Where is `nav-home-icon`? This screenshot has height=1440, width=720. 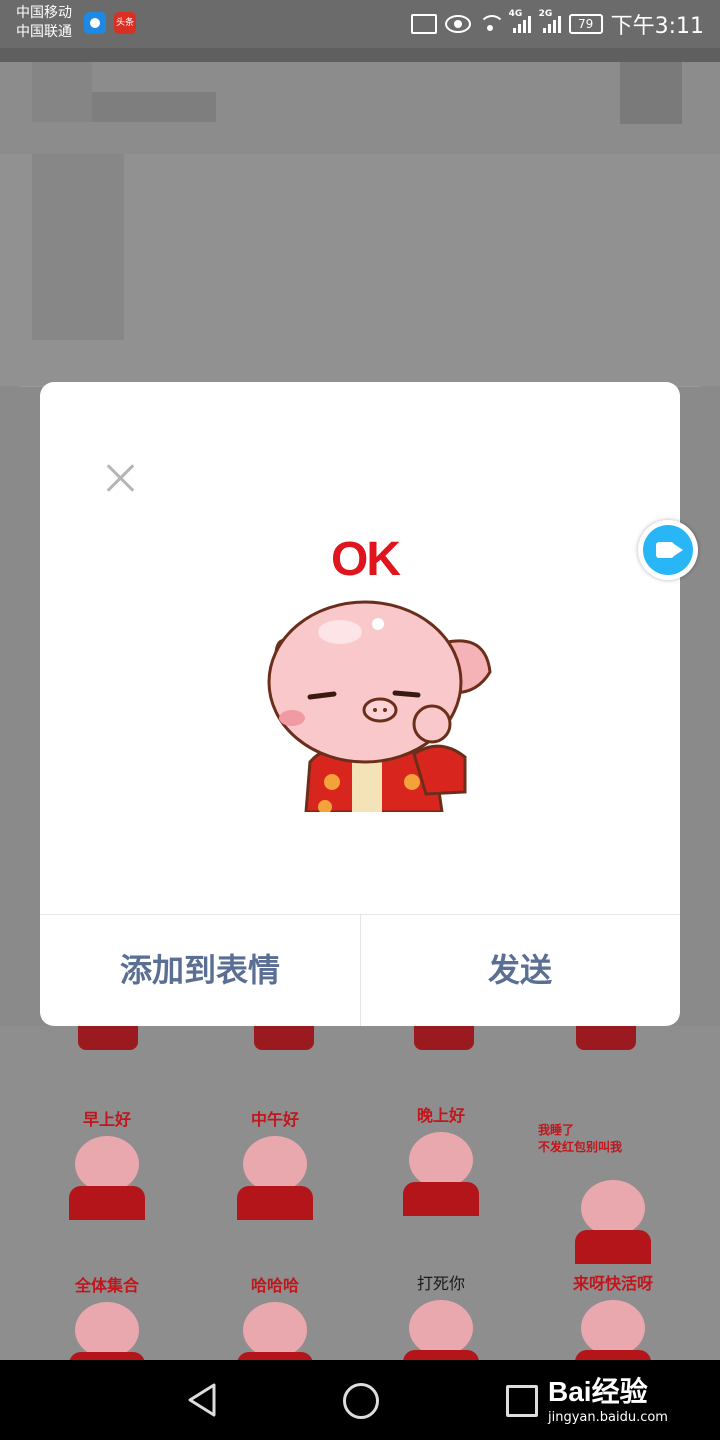
nav-home-icon is located at coordinates (361, 1401).